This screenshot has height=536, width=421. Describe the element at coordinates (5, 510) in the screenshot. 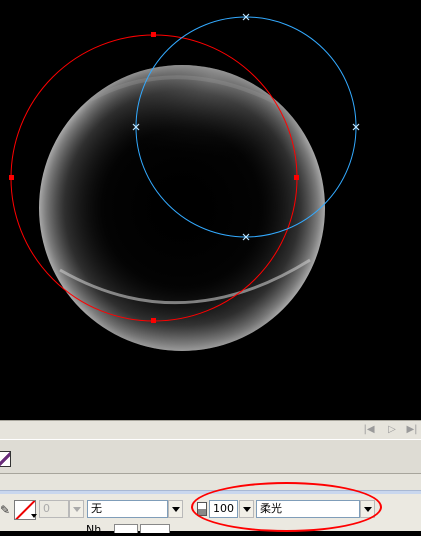

I see `pencil-icon: ✎` at that location.